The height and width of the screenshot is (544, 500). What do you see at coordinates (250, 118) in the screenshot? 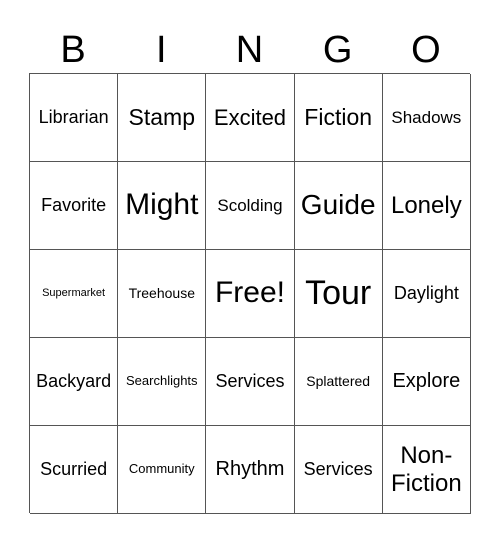
I see `bingo-cell: Excited` at bounding box center [250, 118].